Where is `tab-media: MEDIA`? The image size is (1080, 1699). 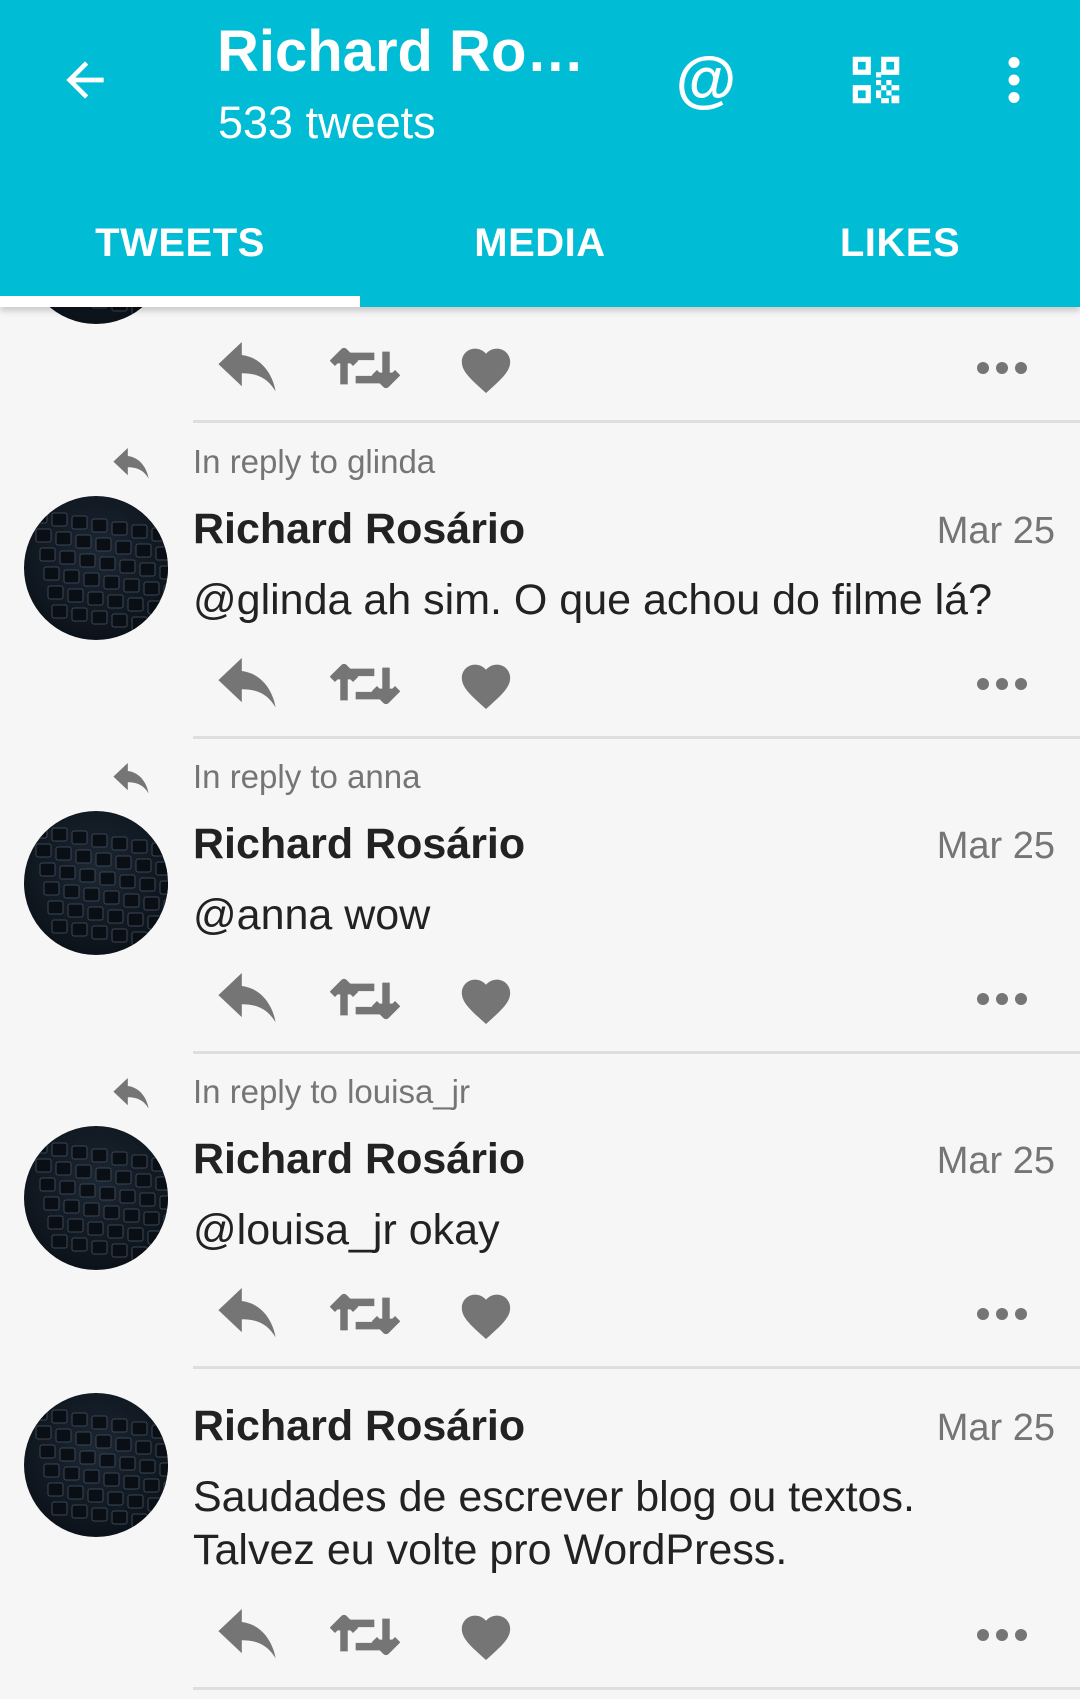 tab-media: MEDIA is located at coordinates (540, 248).